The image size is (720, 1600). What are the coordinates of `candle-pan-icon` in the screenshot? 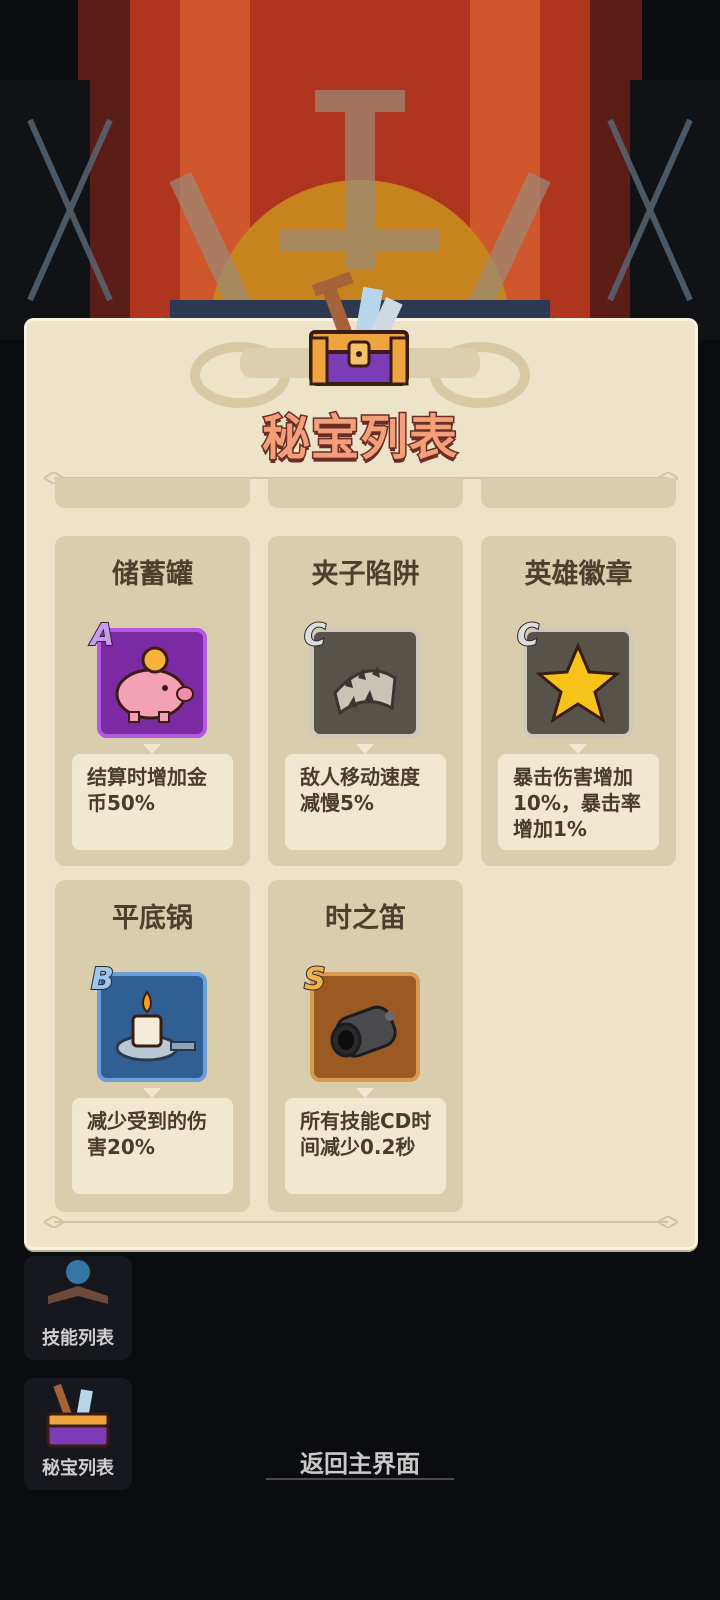 It's located at (155, 1026).